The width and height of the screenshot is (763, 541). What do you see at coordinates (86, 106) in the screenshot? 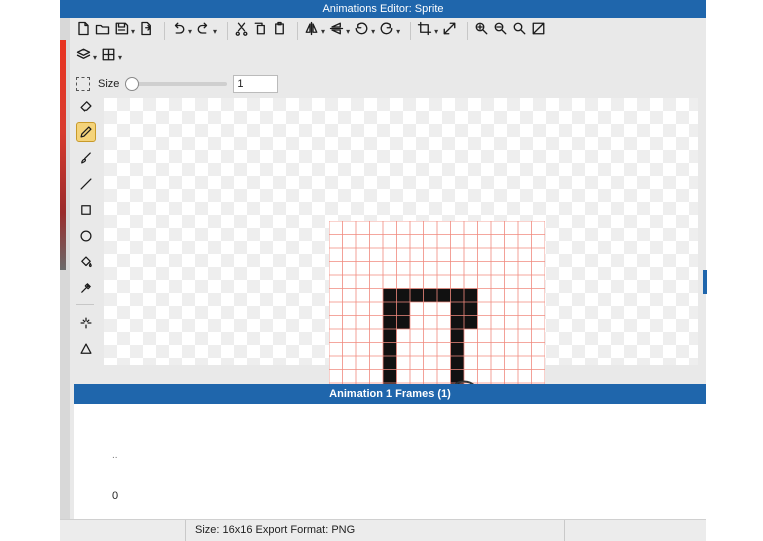
I see `eraser-tool-icon` at bounding box center [86, 106].